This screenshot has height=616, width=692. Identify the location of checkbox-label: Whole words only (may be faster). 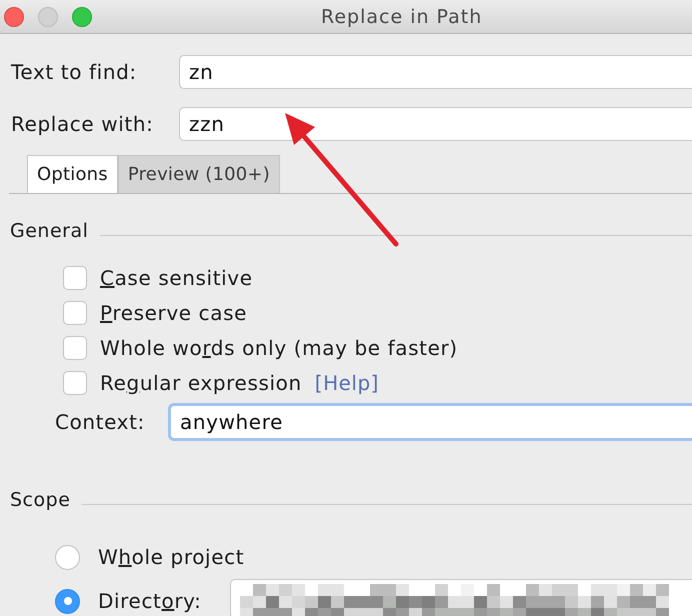
(279, 348).